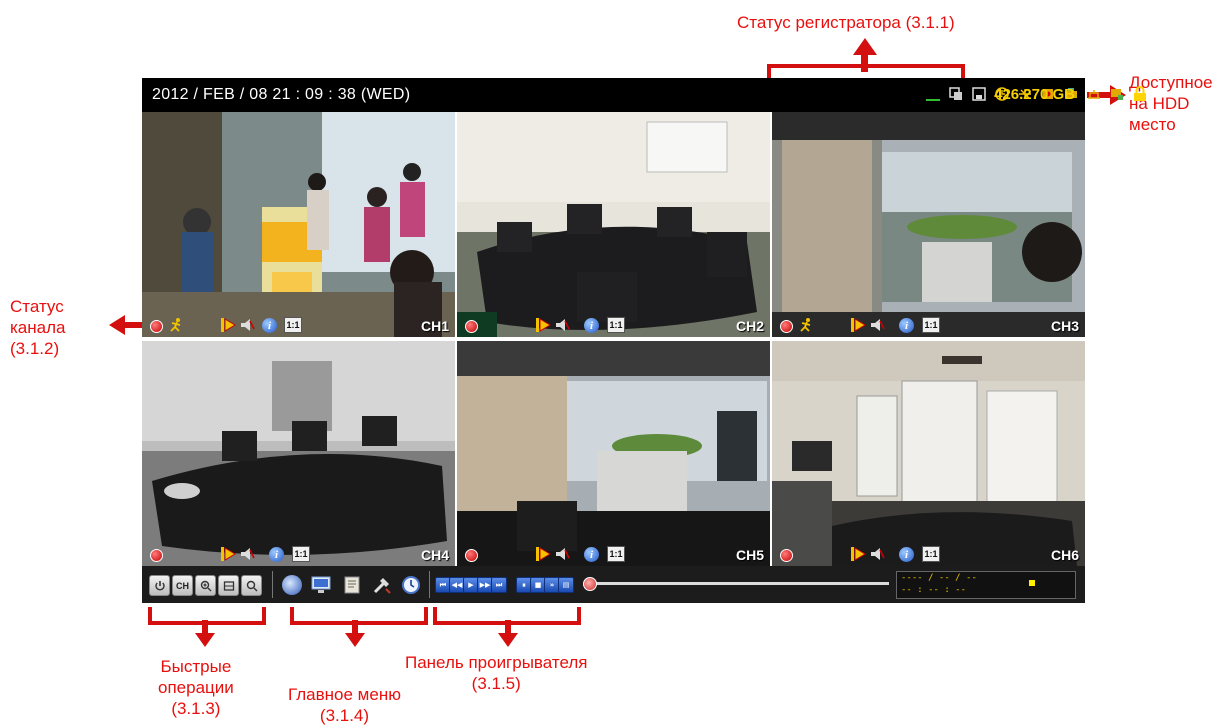 The height and width of the screenshot is (726, 1231). Describe the element at coordinates (865, 46) in the screenshot. I see `recorder-status-arrow-head` at that location.